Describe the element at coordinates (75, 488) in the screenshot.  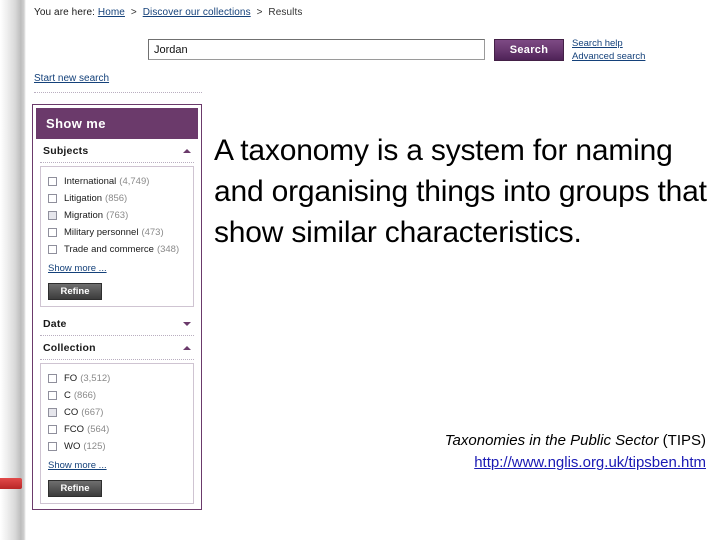
I see `refine-button-collection: Refine` at that location.